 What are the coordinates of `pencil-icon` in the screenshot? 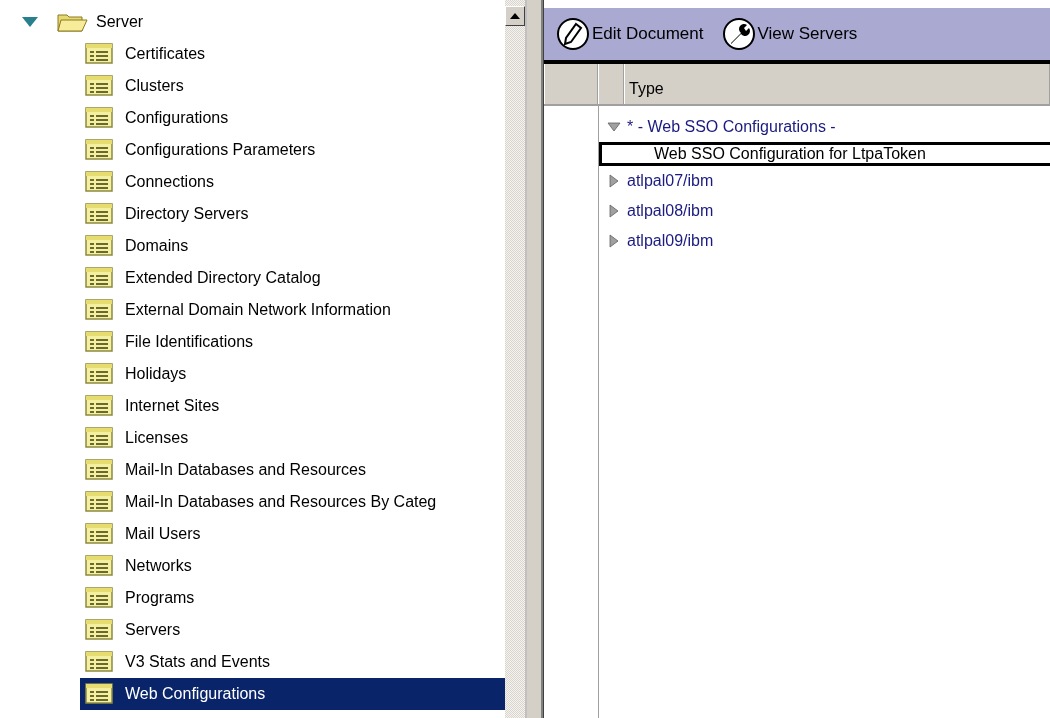 It's located at (573, 34).